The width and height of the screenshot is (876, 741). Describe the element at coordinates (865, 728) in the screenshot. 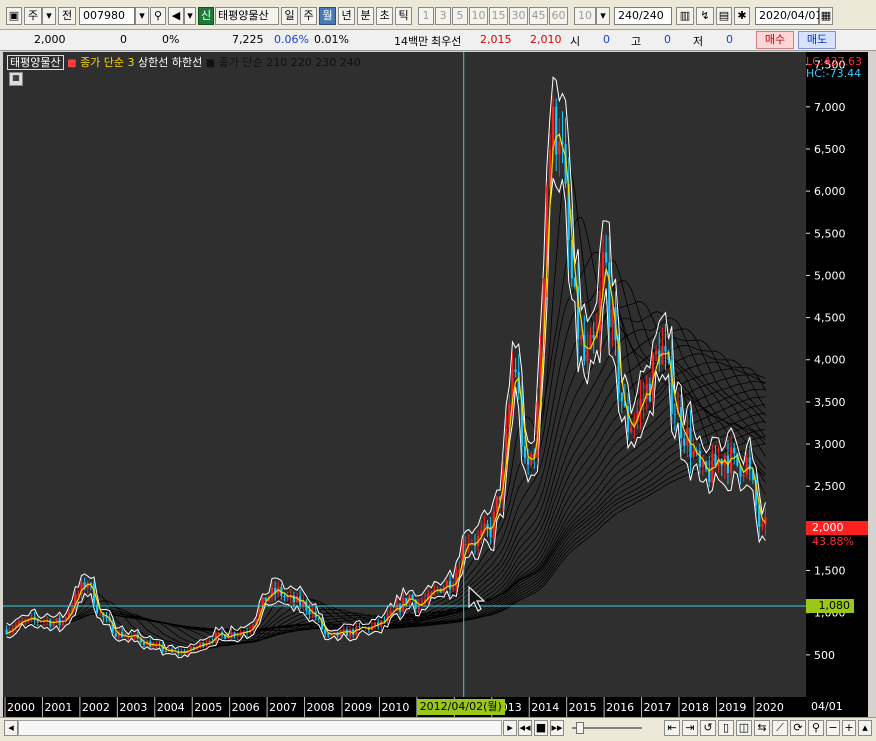

I see `collapse-icon: ▴` at that location.